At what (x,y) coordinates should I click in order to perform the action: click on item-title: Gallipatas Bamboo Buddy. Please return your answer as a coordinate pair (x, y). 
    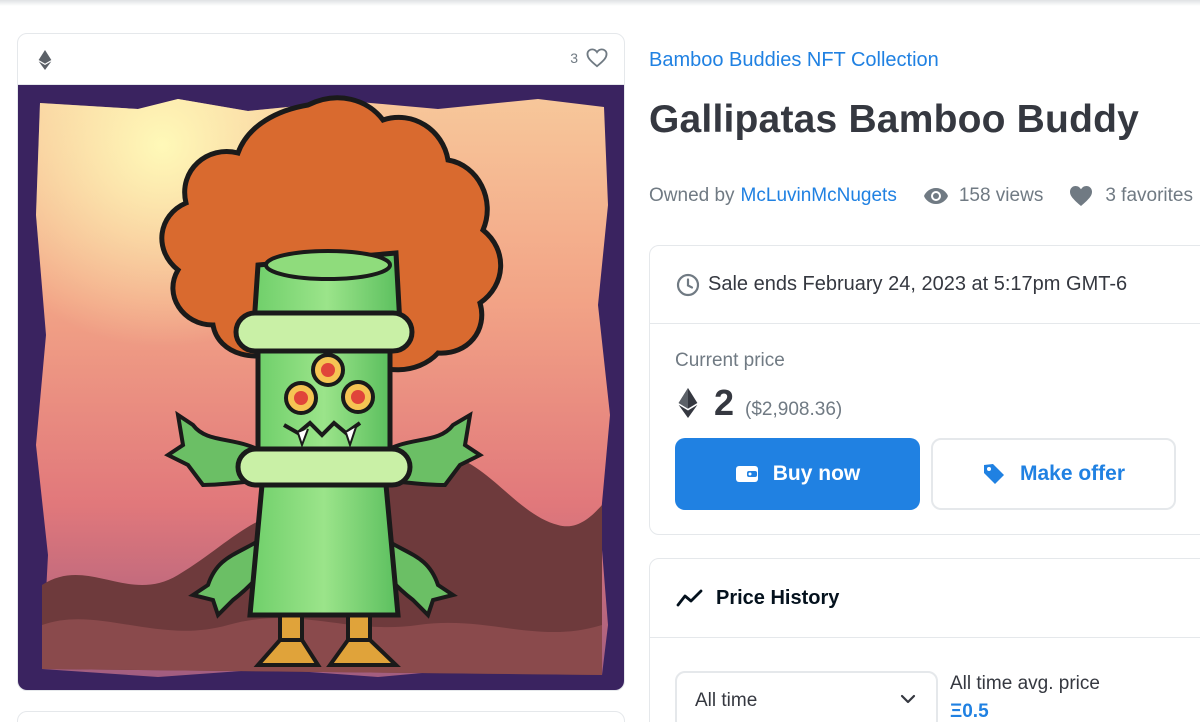
    Looking at the image, I should click on (894, 119).